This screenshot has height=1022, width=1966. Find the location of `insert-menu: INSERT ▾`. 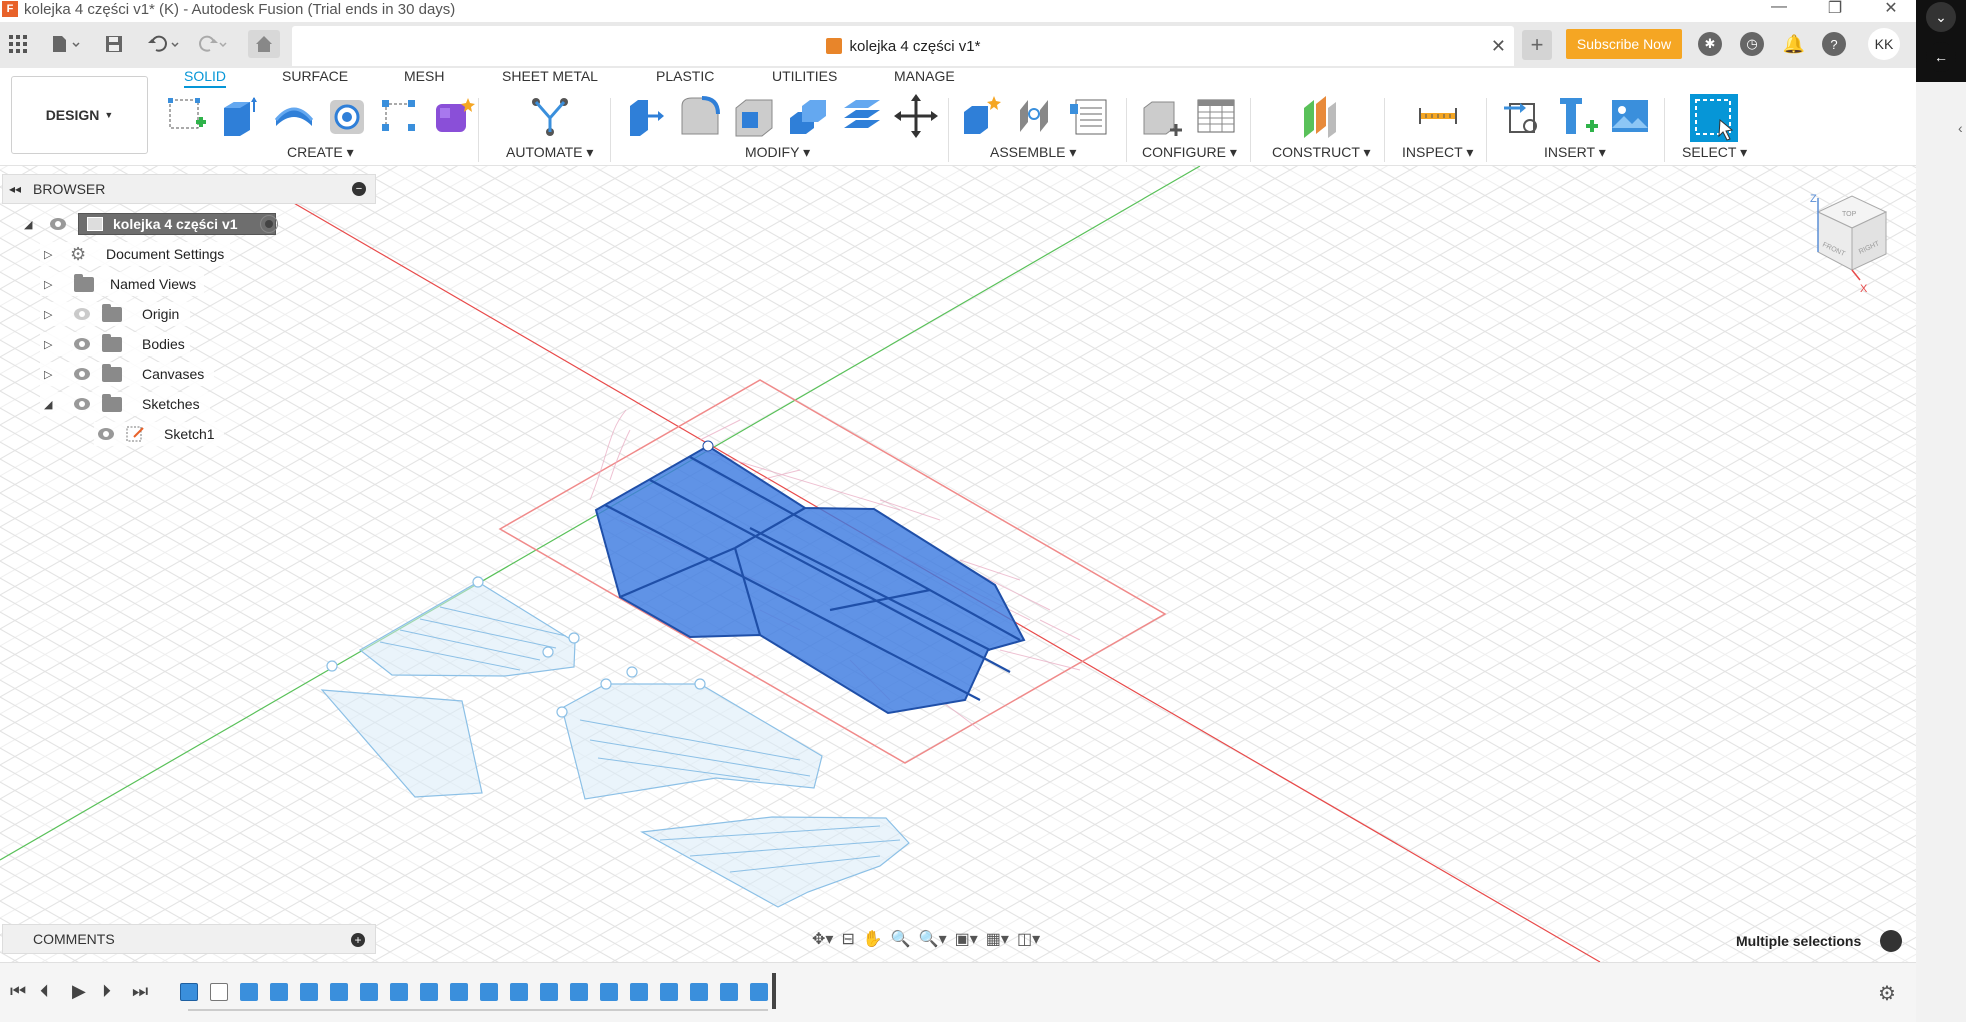

insert-menu: INSERT ▾ is located at coordinates (1575, 152).